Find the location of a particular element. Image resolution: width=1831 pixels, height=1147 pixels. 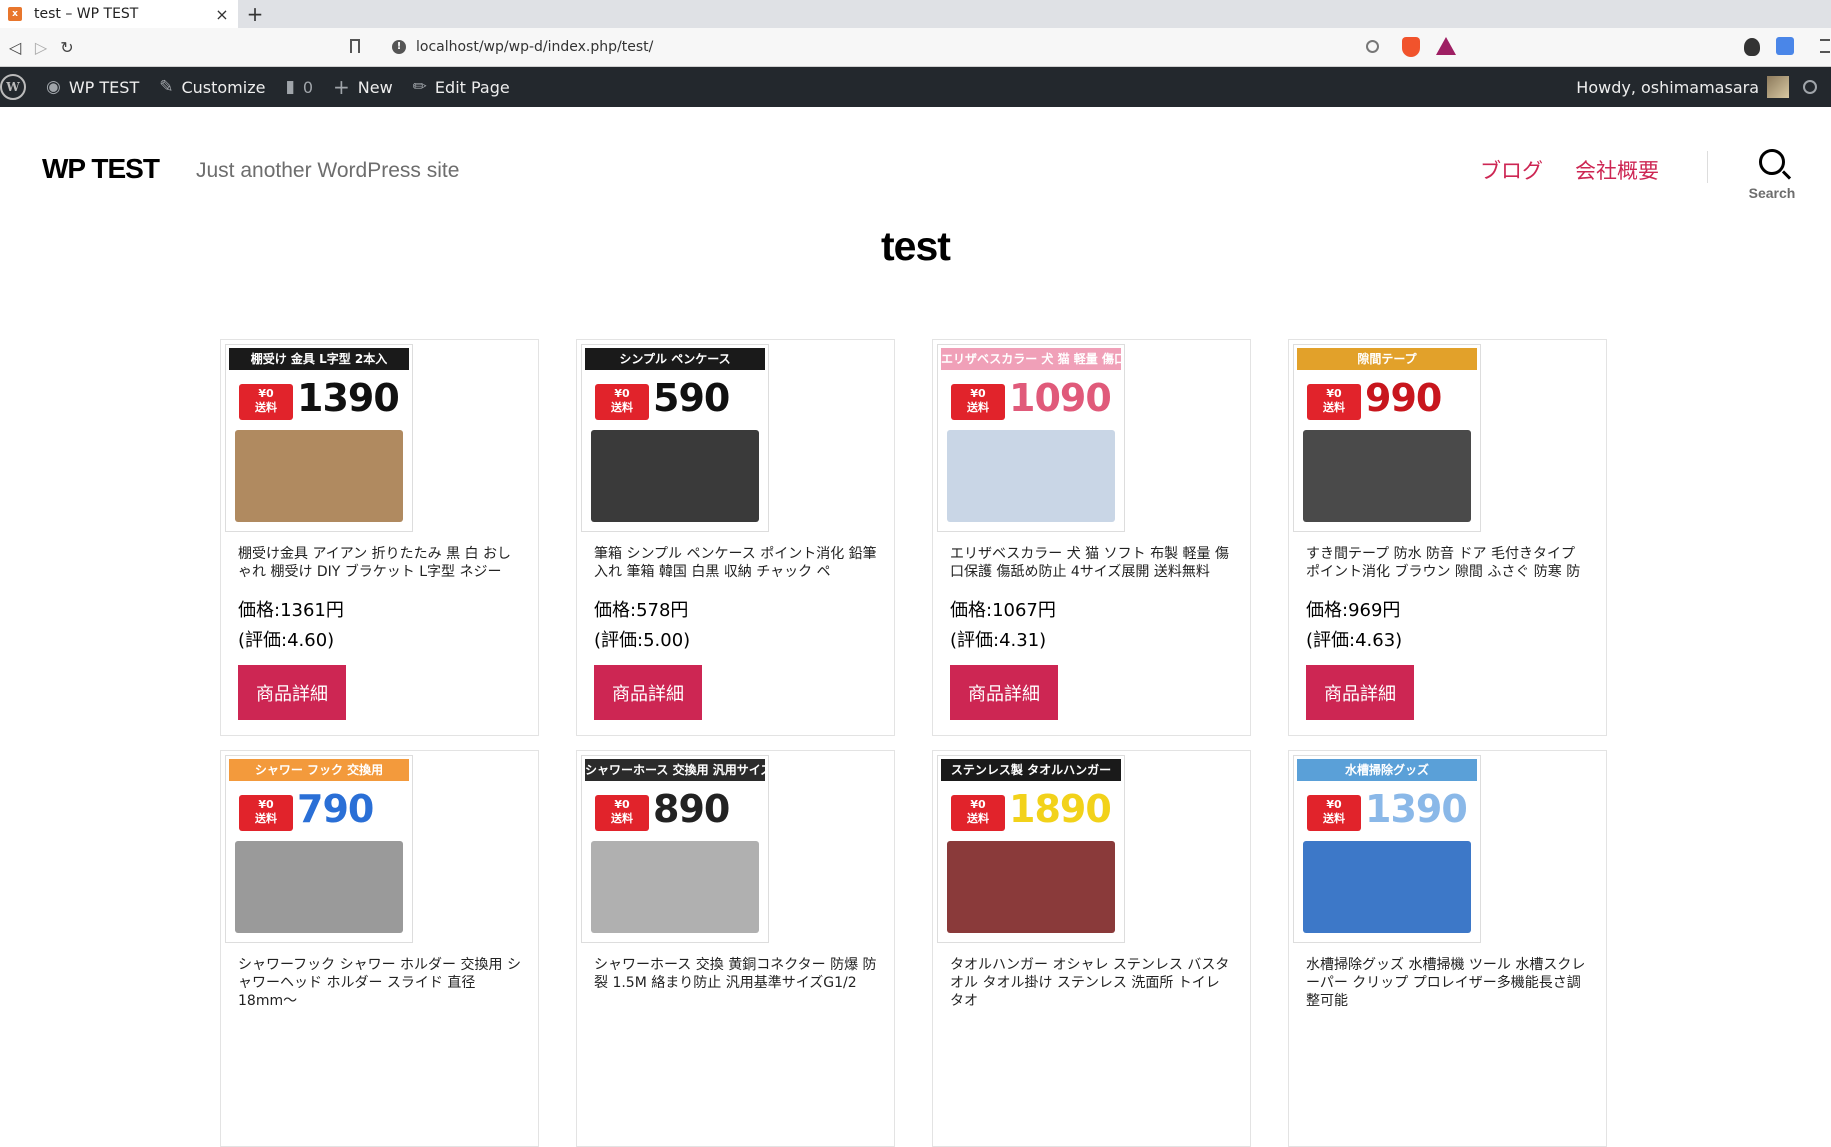

product-image-banner: 水槽掃除グッズ is located at coordinates (1387, 770).